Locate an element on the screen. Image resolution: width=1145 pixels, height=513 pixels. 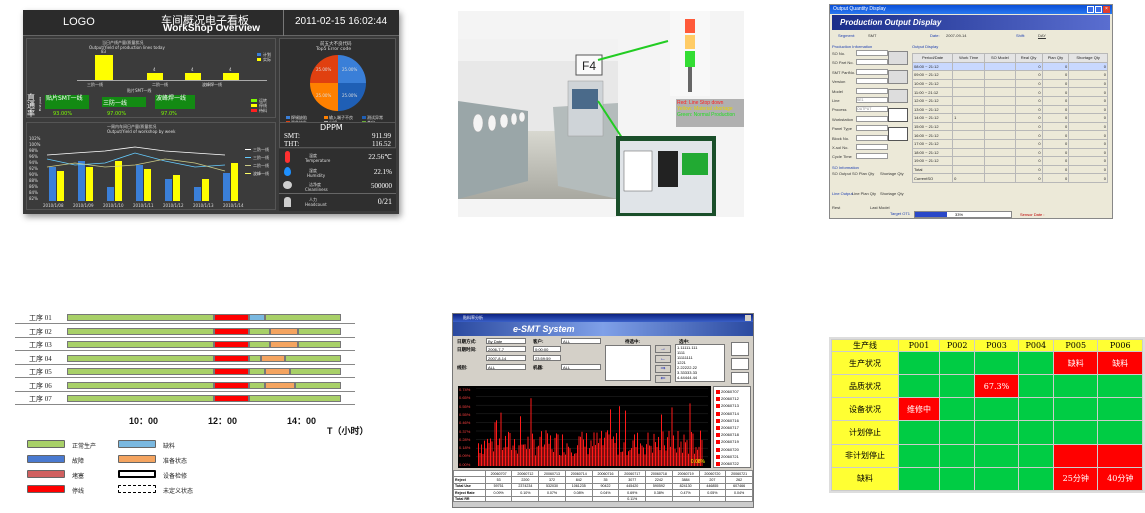
pending-listbox is located at coordinates (628, 363).